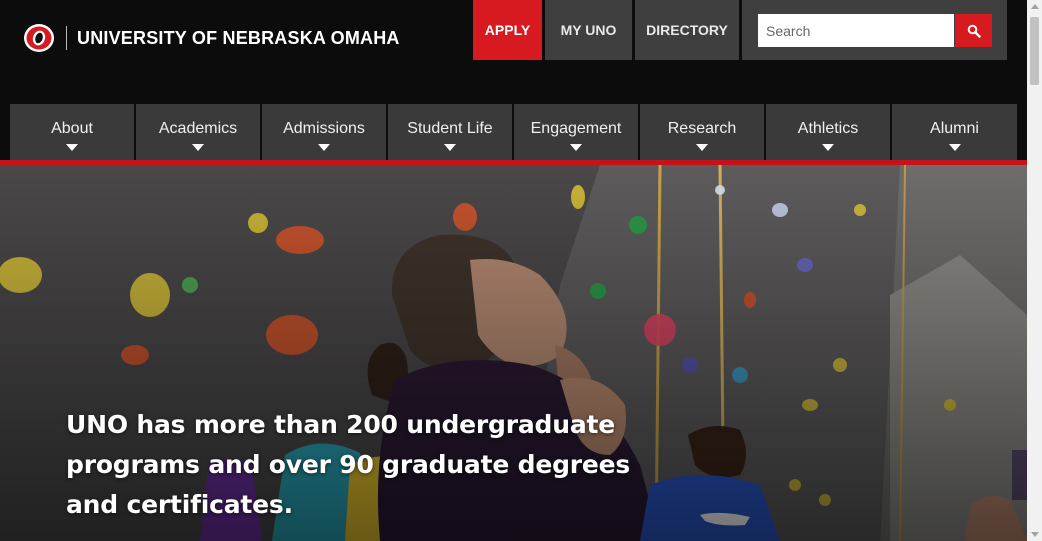 Image resolution: width=1042 pixels, height=541 pixels. What do you see at coordinates (238, 38) in the screenshot?
I see `site-title: UNIVERSITY OF NEBRASKA OMAHA` at bounding box center [238, 38].